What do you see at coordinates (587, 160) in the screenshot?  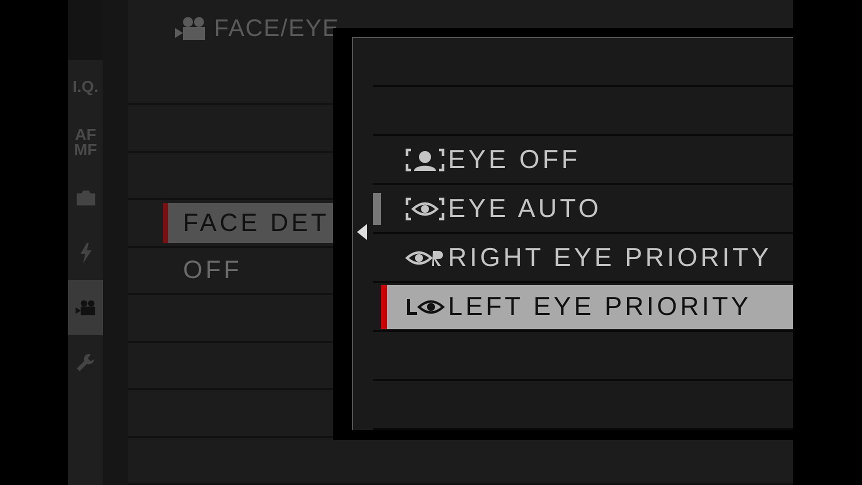 I see `option-item: EYE OFF` at bounding box center [587, 160].